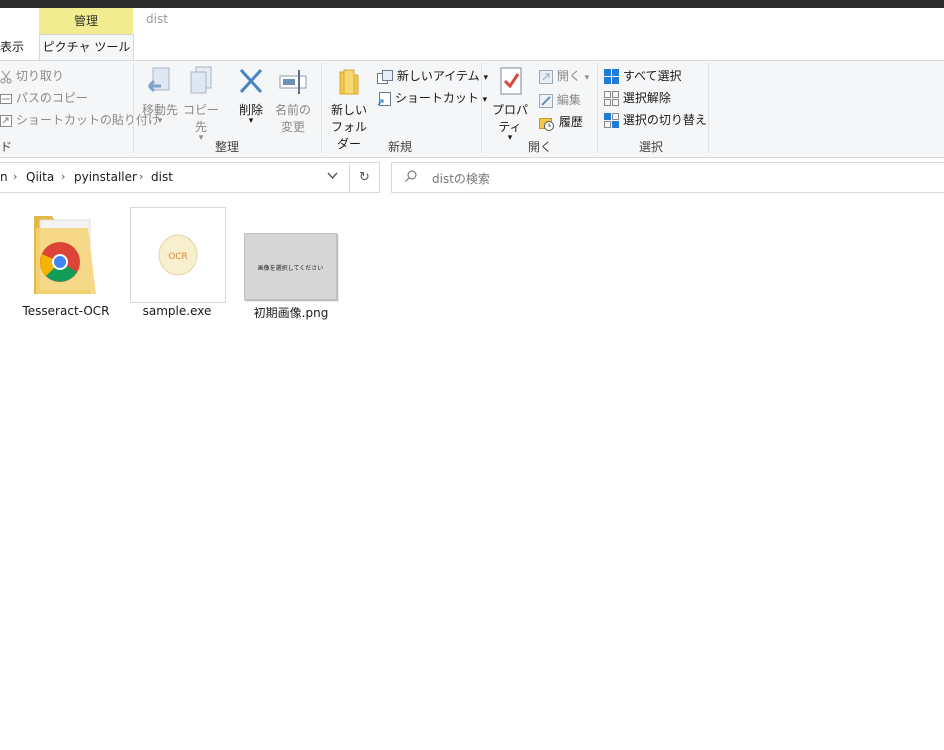  Describe the element at coordinates (293, 82) in the screenshot. I see `rename-icon` at that location.